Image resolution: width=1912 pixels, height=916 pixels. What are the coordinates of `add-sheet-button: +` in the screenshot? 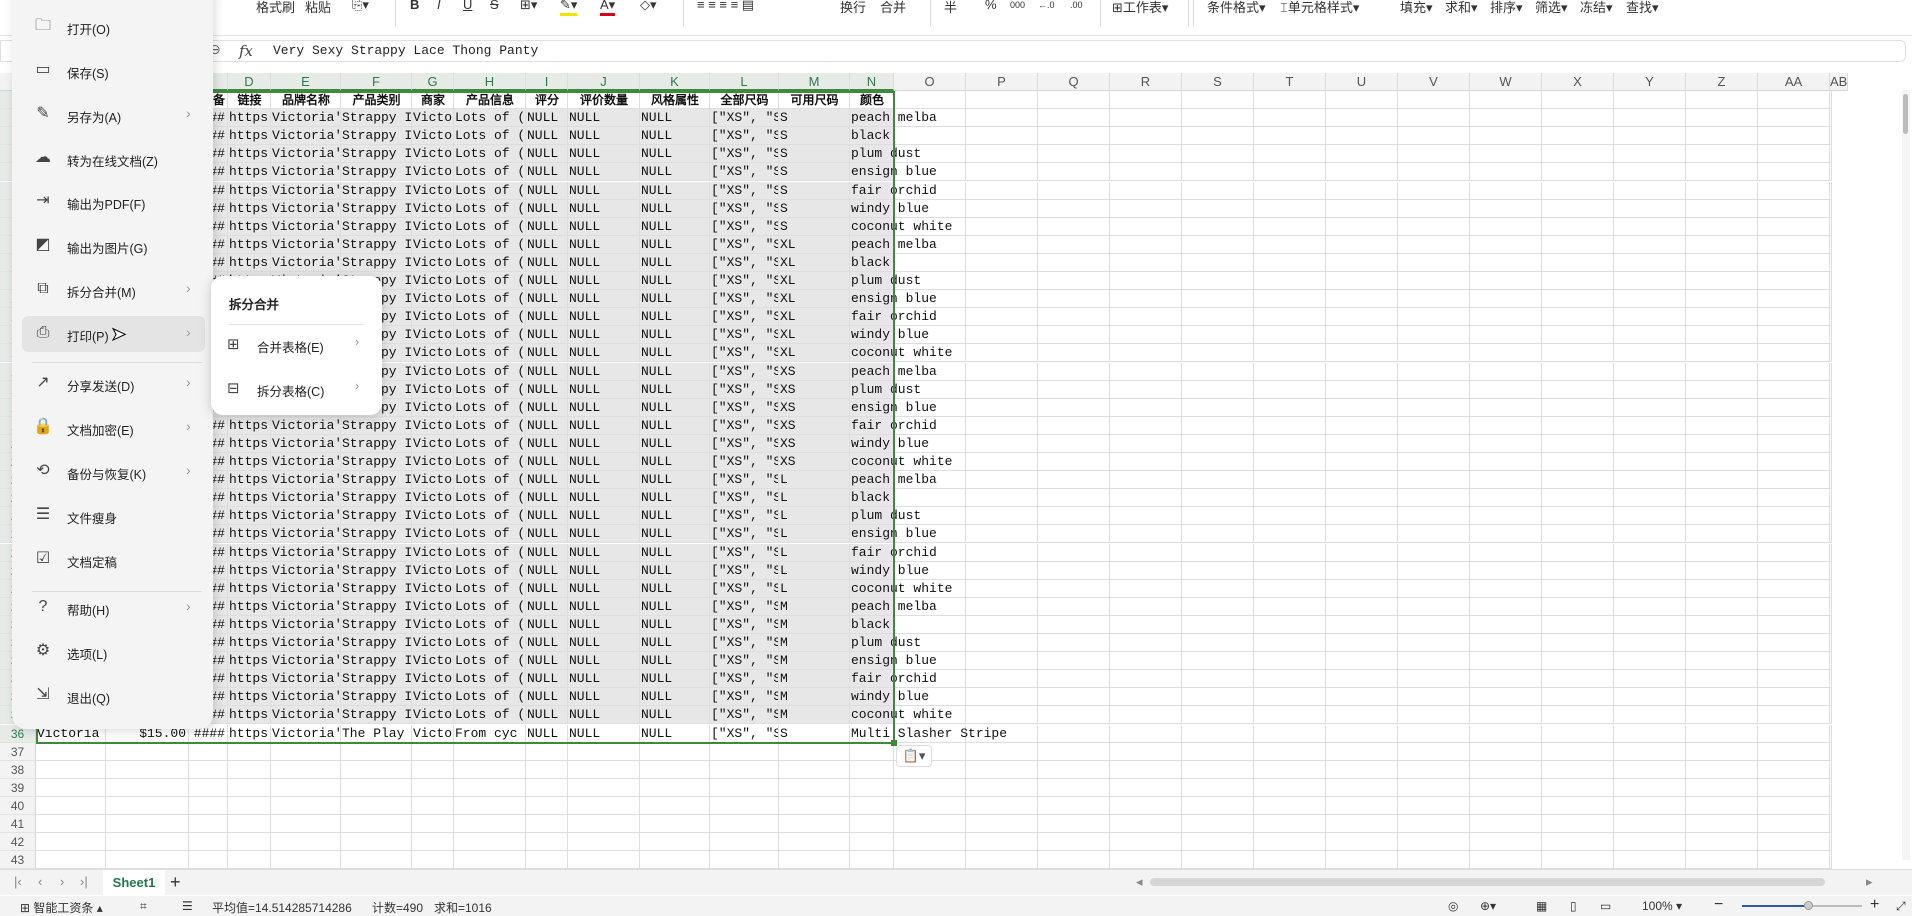 It's located at (175, 882).